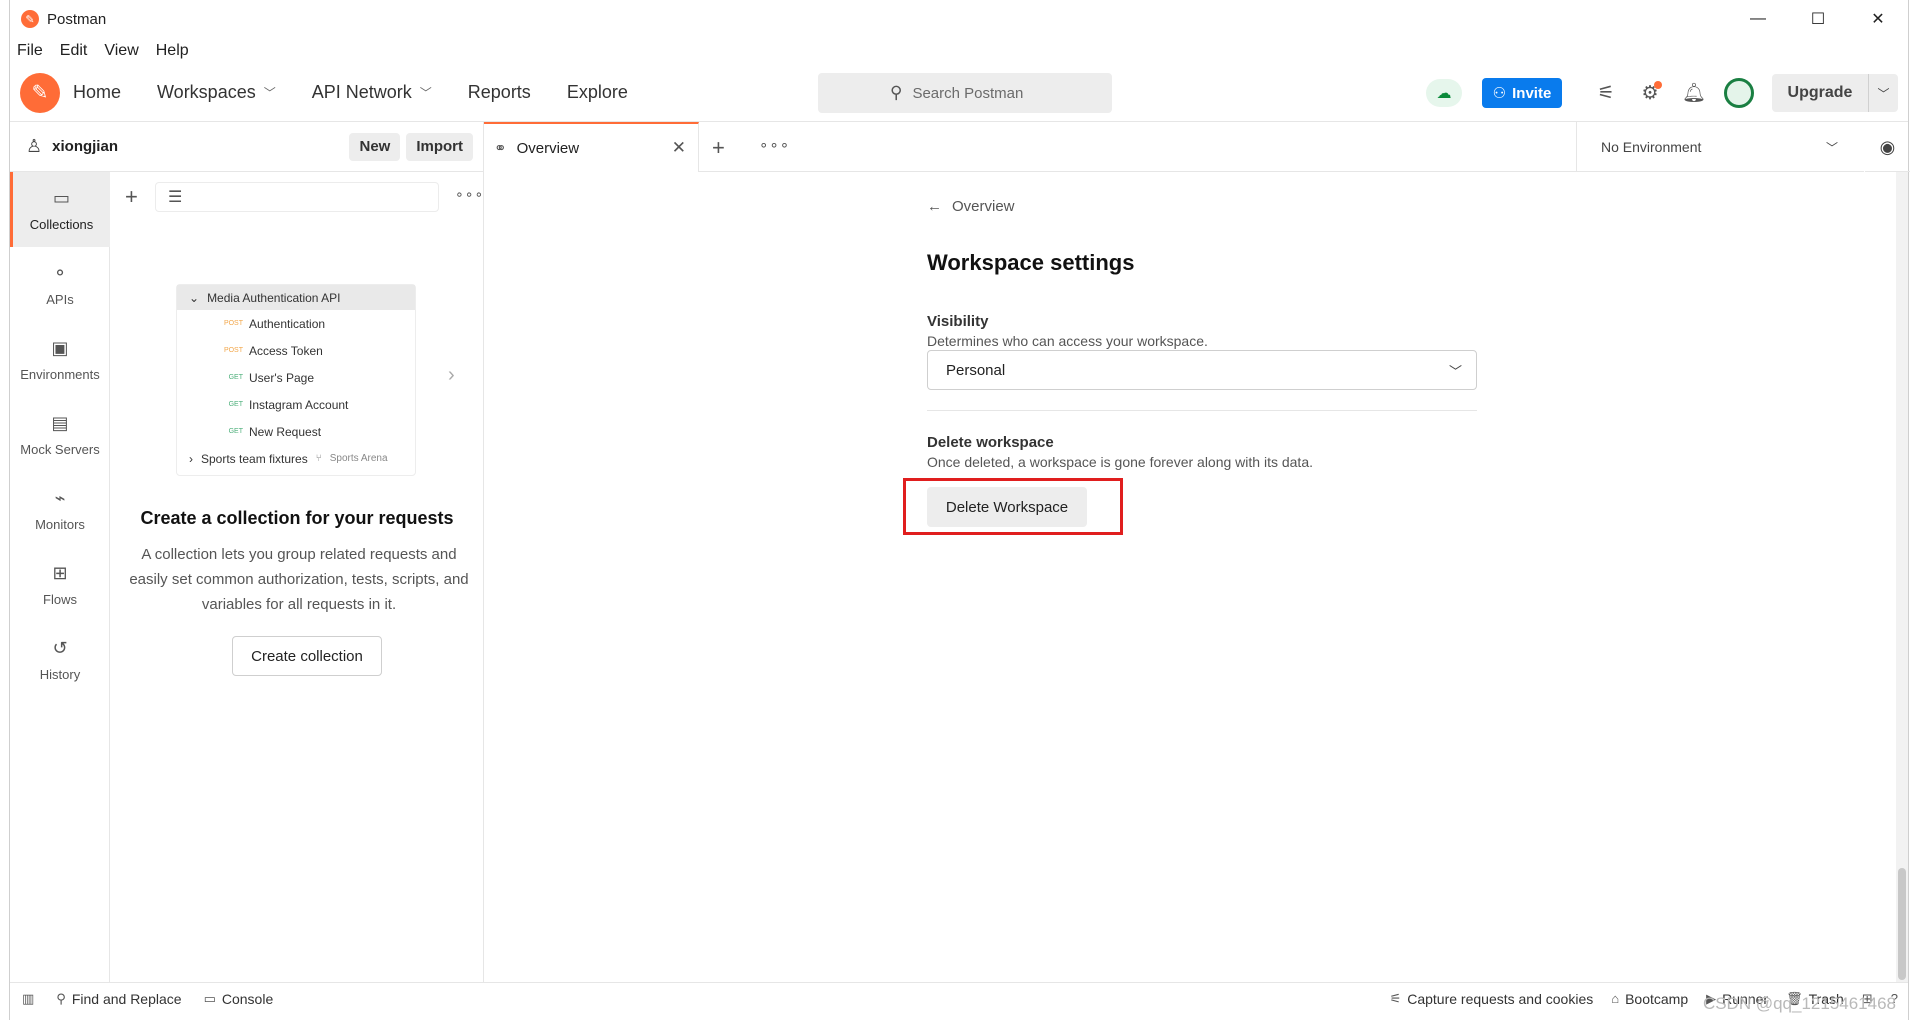  I want to click on maximize-icon: ☐, so click(1818, 19).